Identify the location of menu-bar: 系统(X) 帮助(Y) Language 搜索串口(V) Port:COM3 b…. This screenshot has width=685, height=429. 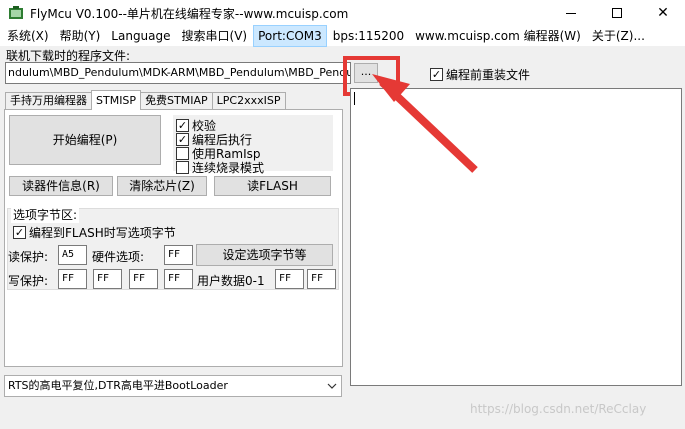
(342, 36).